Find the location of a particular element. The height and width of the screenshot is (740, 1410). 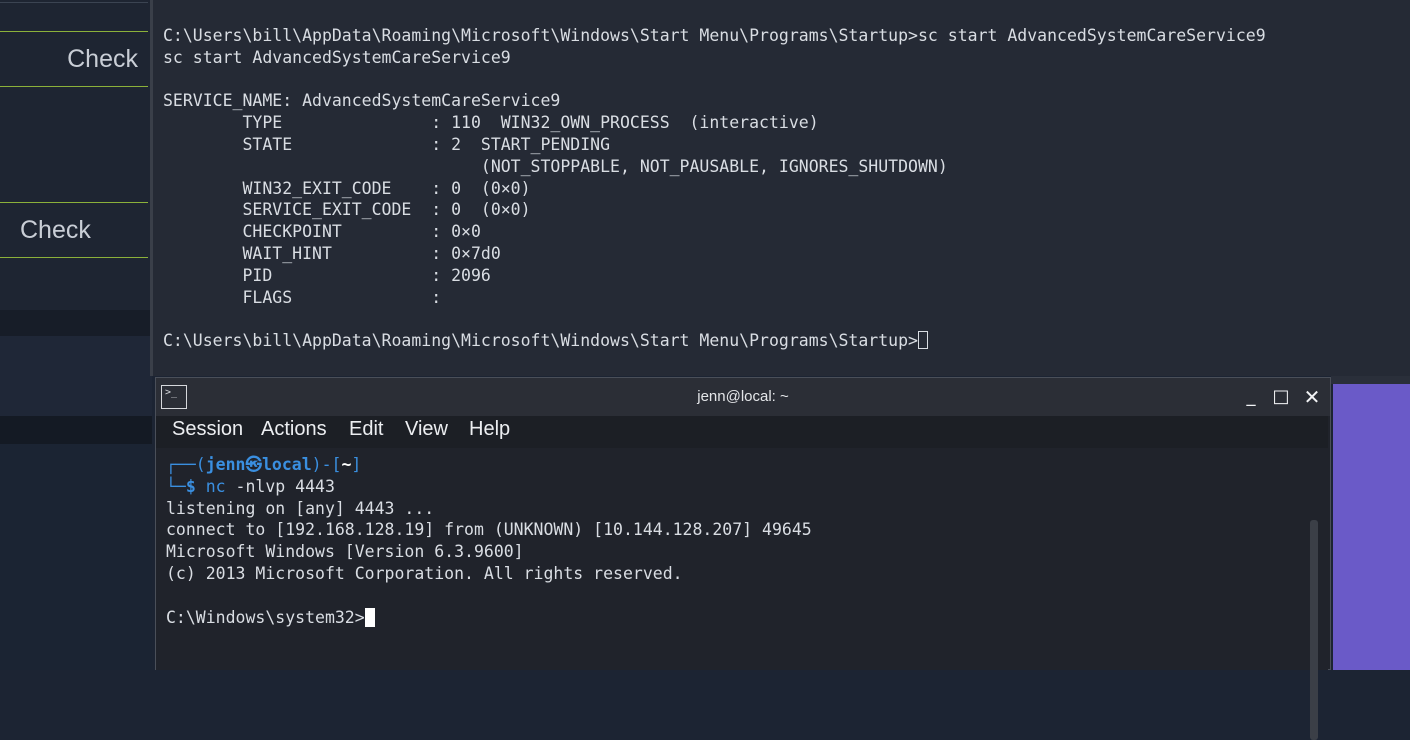

minimize-button: _ is located at coordinates (1251, 397).